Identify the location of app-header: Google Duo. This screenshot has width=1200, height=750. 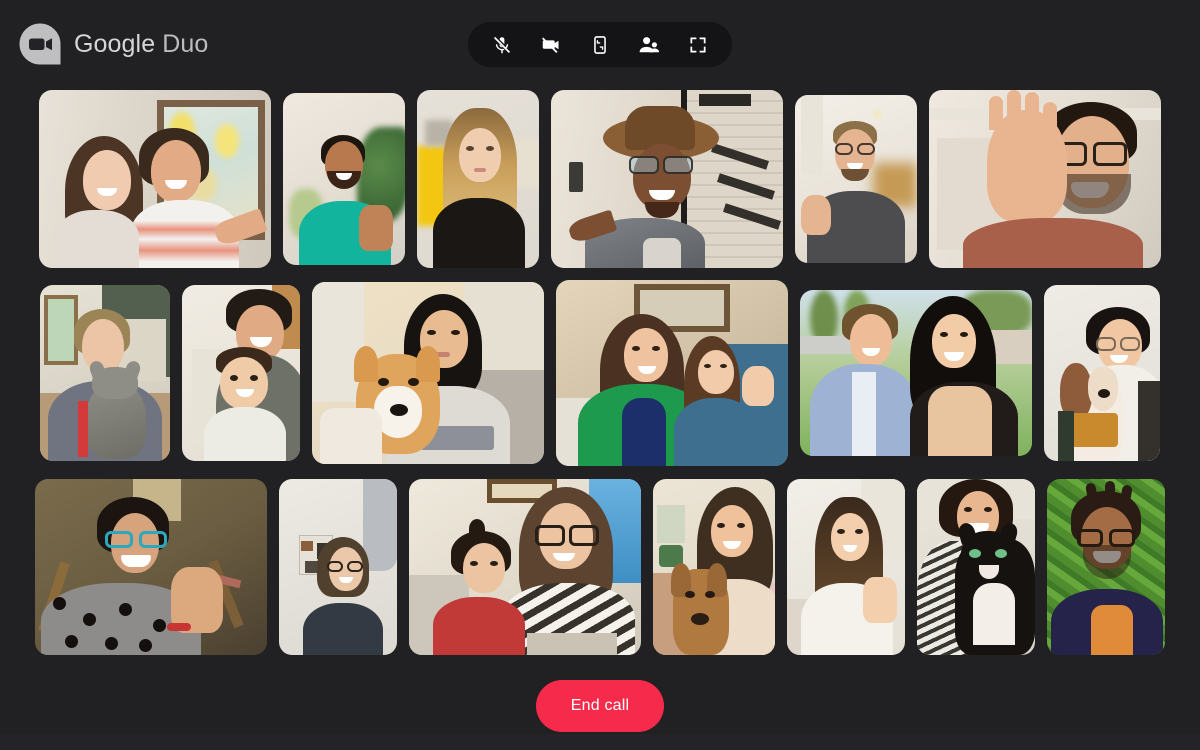
(600, 44).